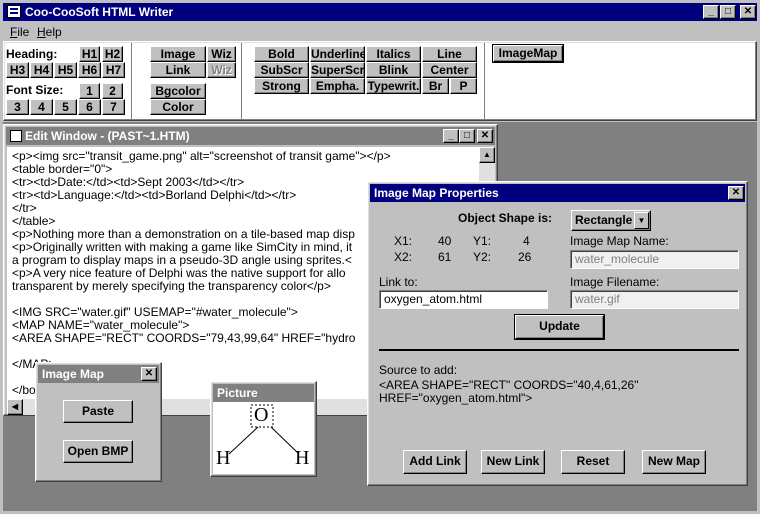  What do you see at coordinates (337, 54) in the screenshot?
I see `underline-button: Underline` at bounding box center [337, 54].